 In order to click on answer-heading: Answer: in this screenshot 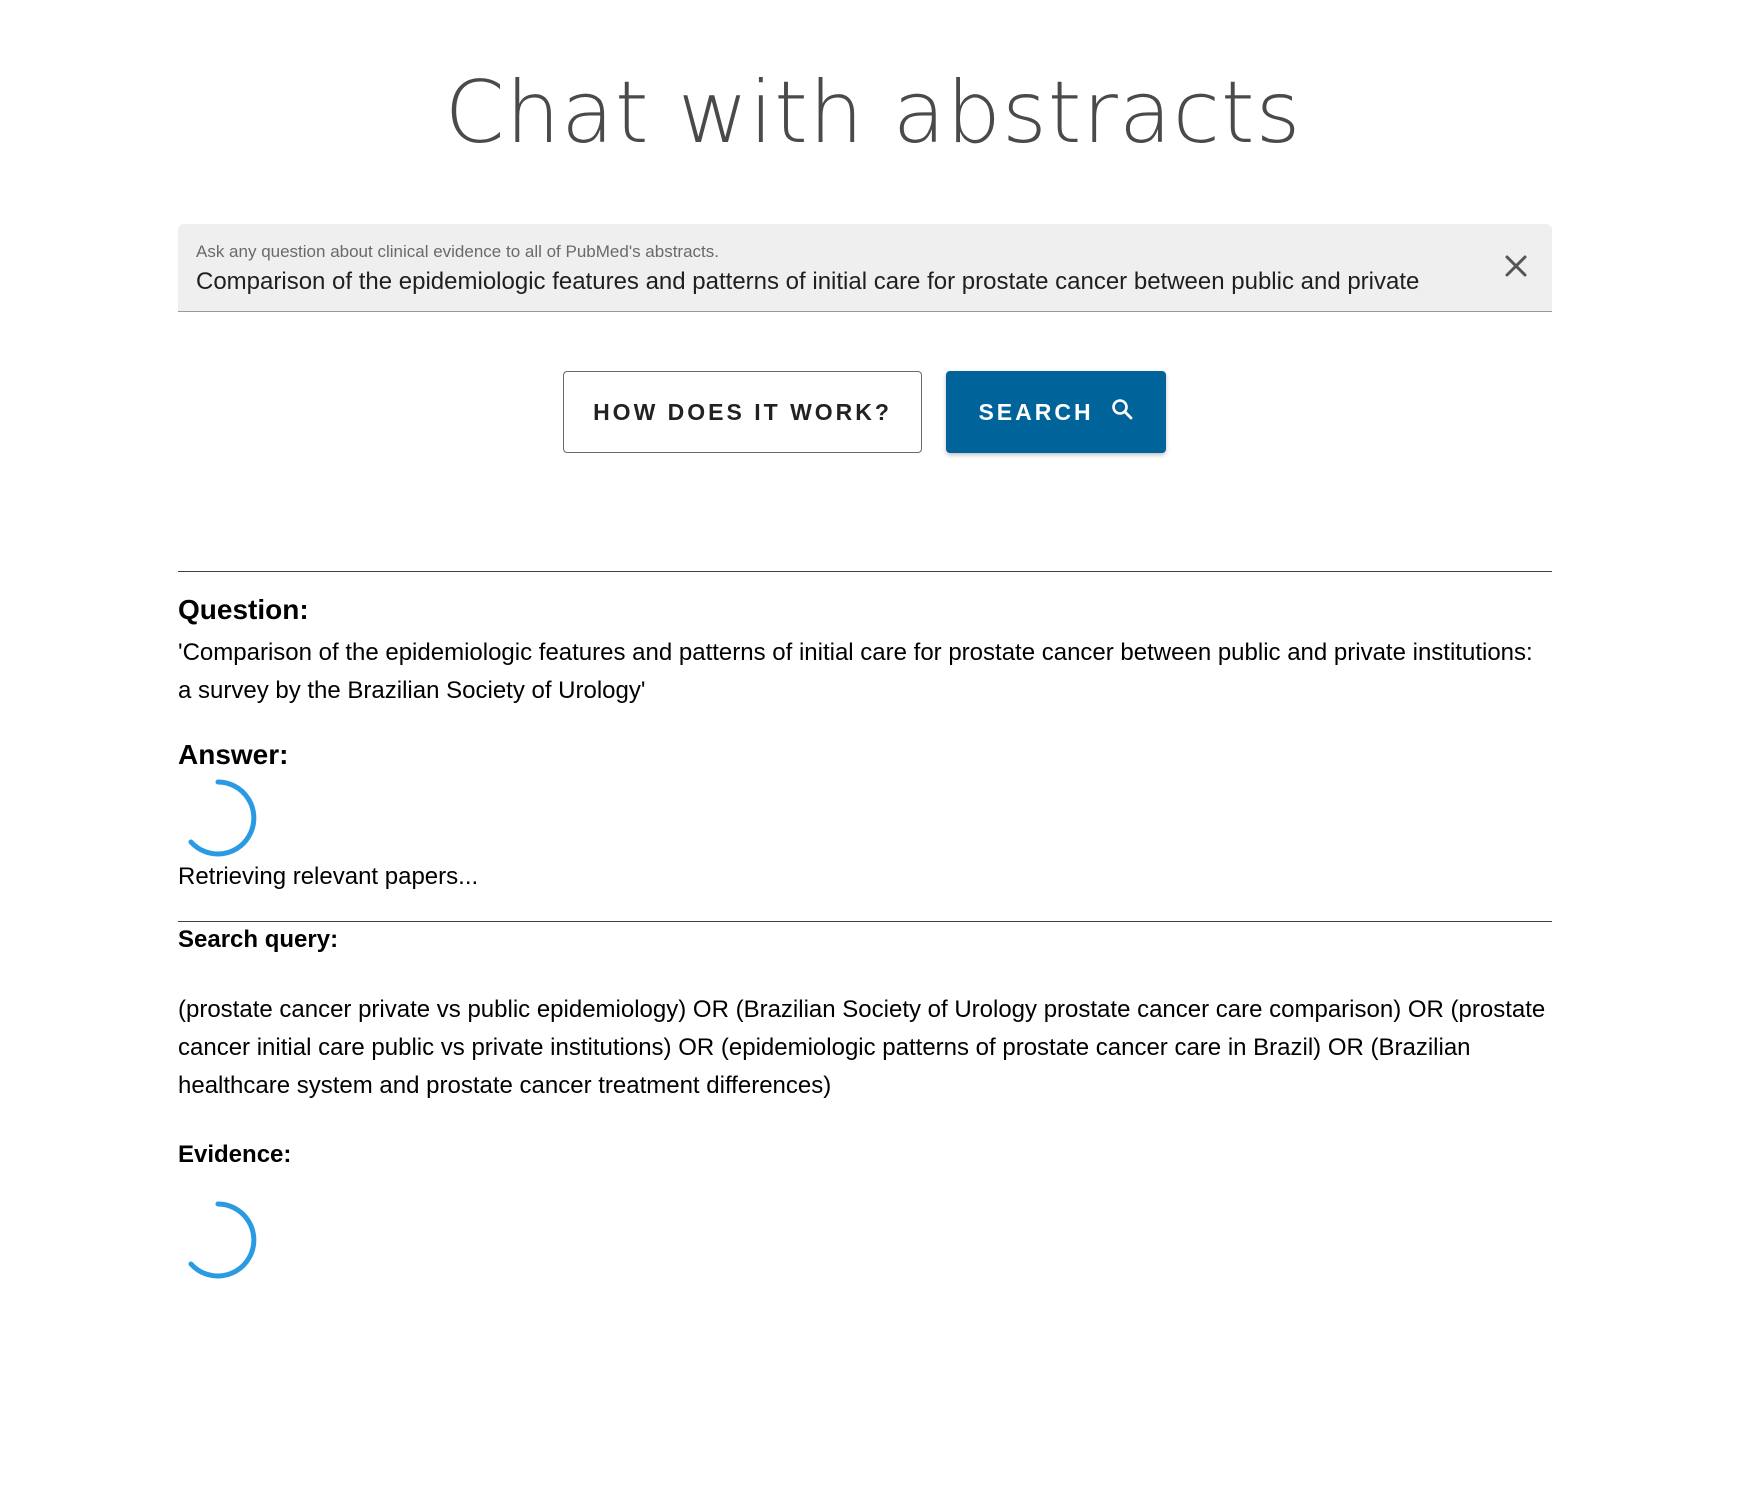, I will do `click(233, 754)`.